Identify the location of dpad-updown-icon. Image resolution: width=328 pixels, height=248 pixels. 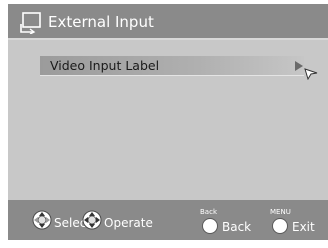
(42, 220).